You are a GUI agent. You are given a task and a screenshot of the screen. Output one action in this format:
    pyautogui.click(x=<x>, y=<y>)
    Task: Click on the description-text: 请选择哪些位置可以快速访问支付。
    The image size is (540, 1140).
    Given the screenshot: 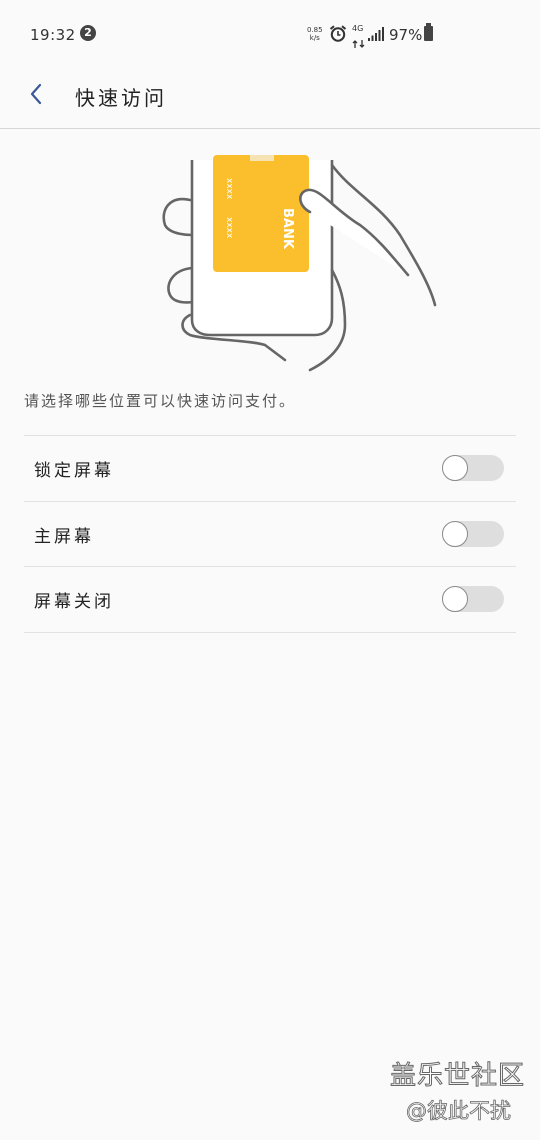 What is the action you would take?
    pyautogui.click(x=160, y=401)
    